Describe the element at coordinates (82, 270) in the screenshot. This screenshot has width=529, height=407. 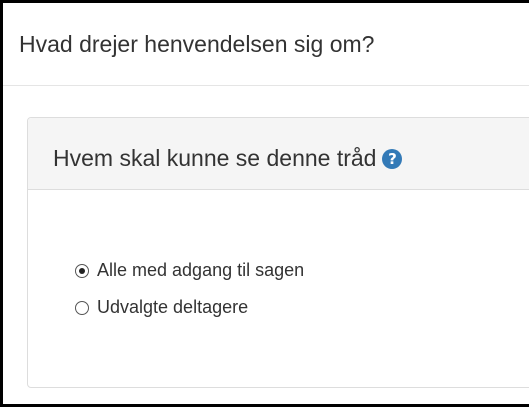
I see `radio-button-selected` at that location.